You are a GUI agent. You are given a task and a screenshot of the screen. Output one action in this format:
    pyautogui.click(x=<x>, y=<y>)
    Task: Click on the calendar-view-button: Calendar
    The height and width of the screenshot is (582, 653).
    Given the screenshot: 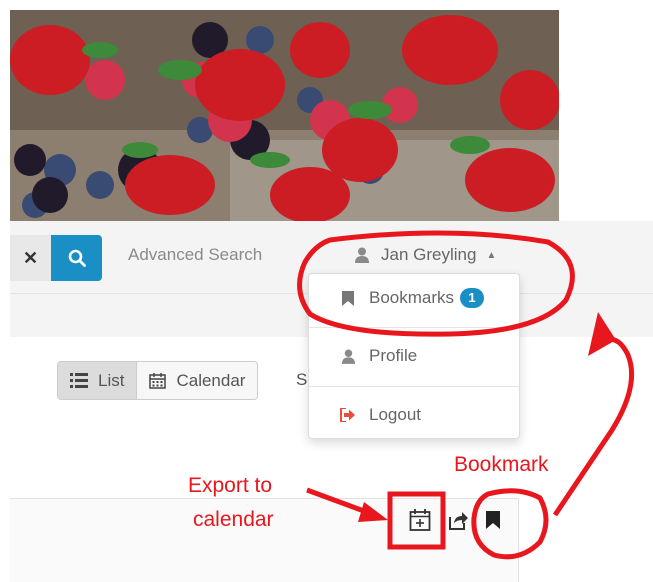 What is the action you would take?
    pyautogui.click(x=197, y=380)
    